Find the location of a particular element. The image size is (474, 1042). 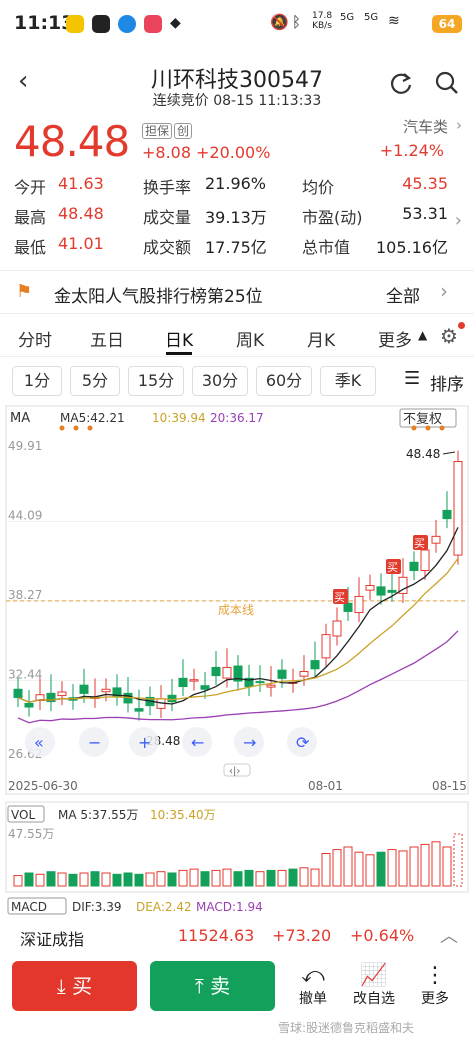

sell-button: ⤒ 卖 is located at coordinates (212, 986).